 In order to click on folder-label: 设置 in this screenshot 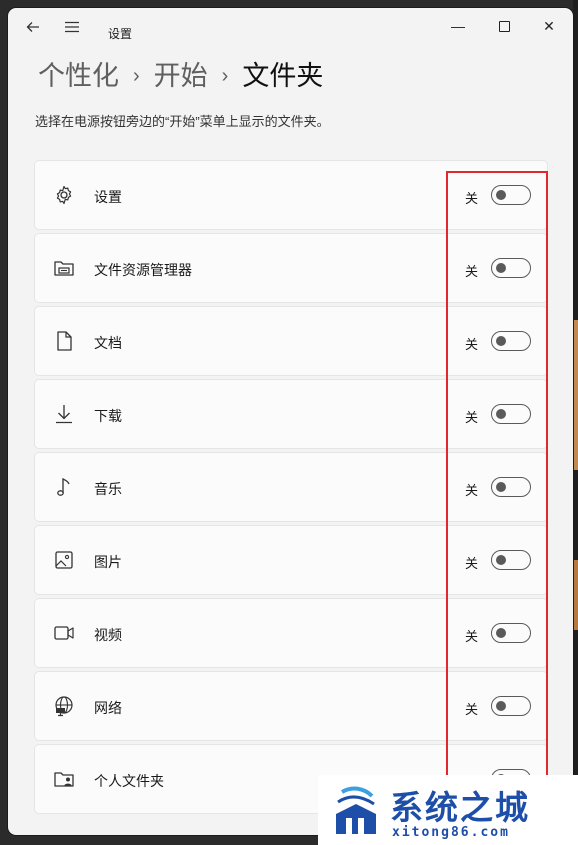, I will do `click(108, 197)`.